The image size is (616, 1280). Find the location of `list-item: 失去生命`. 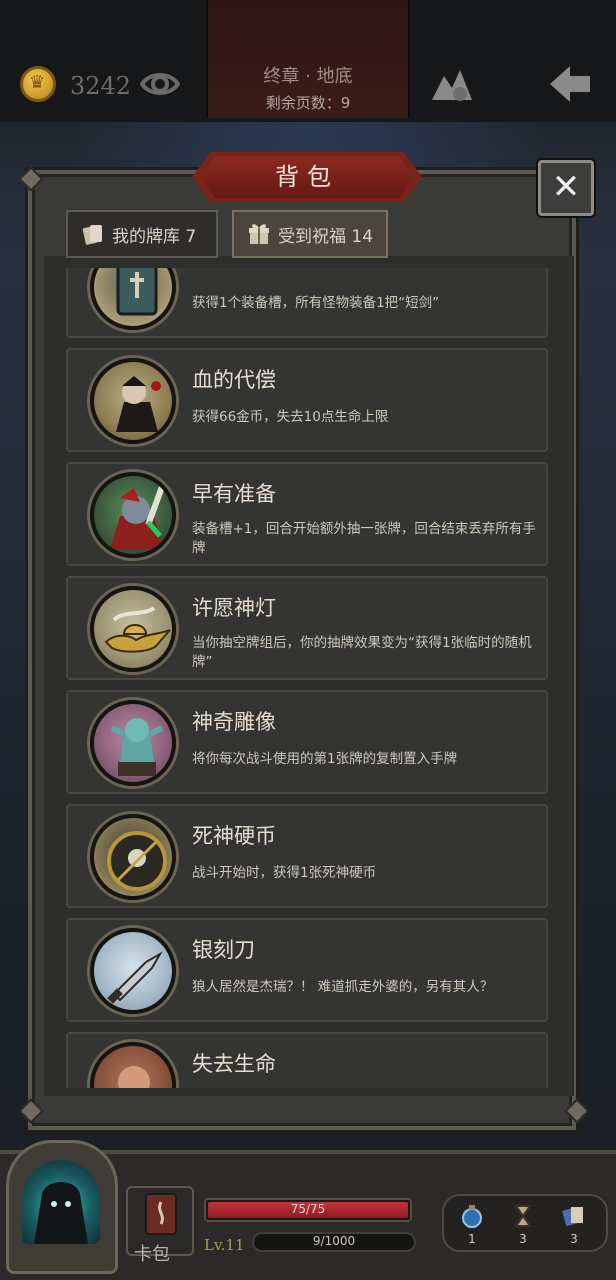

list-item: 失去生命 is located at coordinates (307, 1060).